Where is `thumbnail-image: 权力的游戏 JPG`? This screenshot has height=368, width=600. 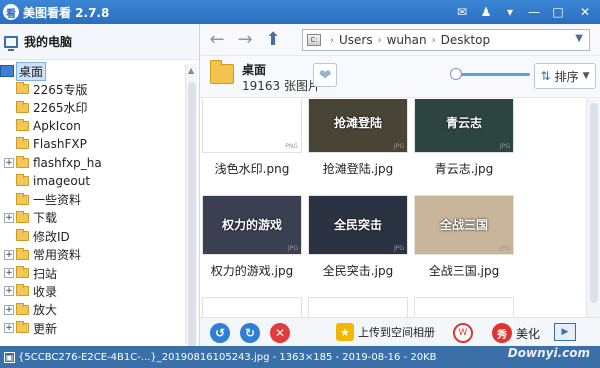
thumbnail-image: 权力的游戏 JPG is located at coordinates (252, 225).